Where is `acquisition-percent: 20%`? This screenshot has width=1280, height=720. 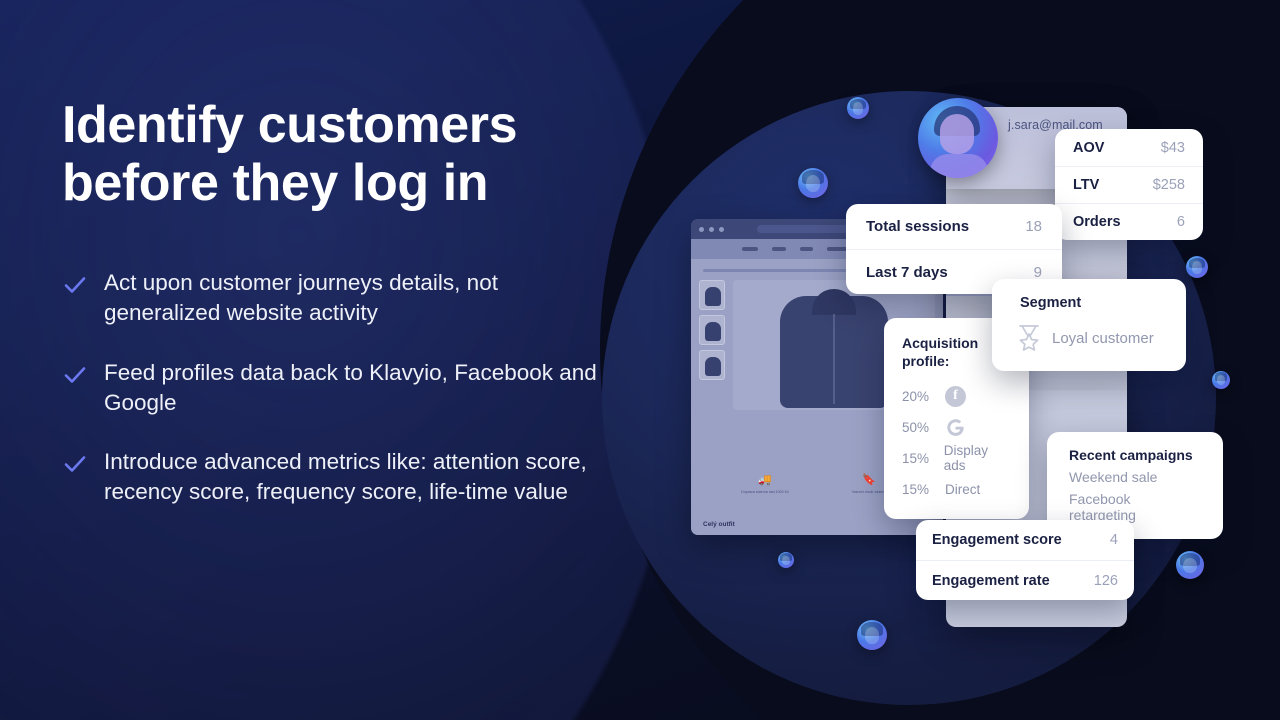 acquisition-percent: 20% is located at coordinates (916, 396).